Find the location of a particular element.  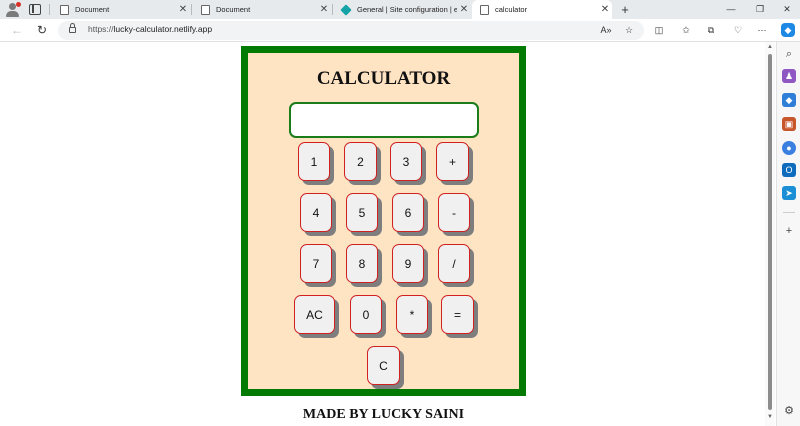

more-options-icon: ⋯ is located at coordinates (762, 30).